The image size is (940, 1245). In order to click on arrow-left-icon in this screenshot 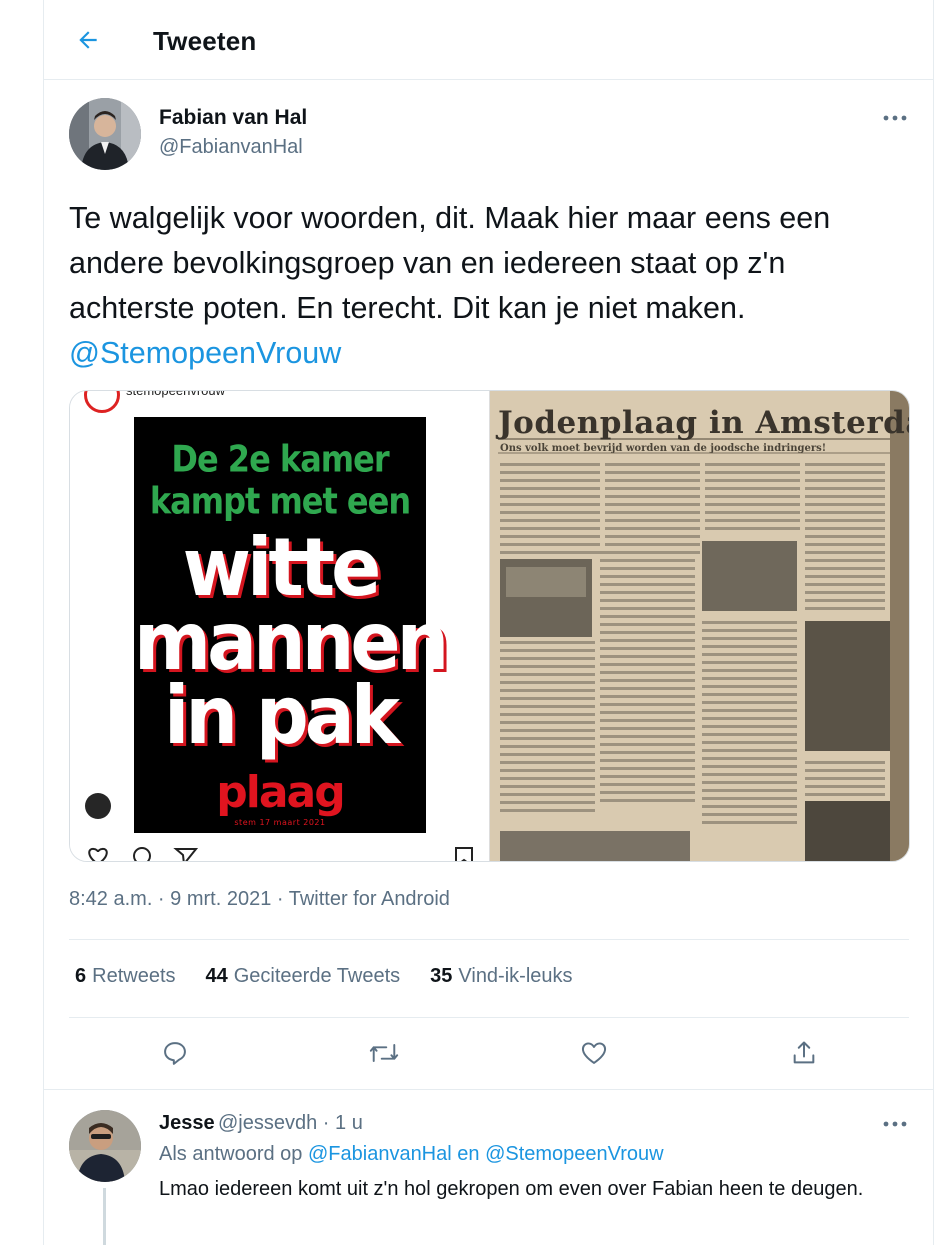, I will do `click(88, 40)`.